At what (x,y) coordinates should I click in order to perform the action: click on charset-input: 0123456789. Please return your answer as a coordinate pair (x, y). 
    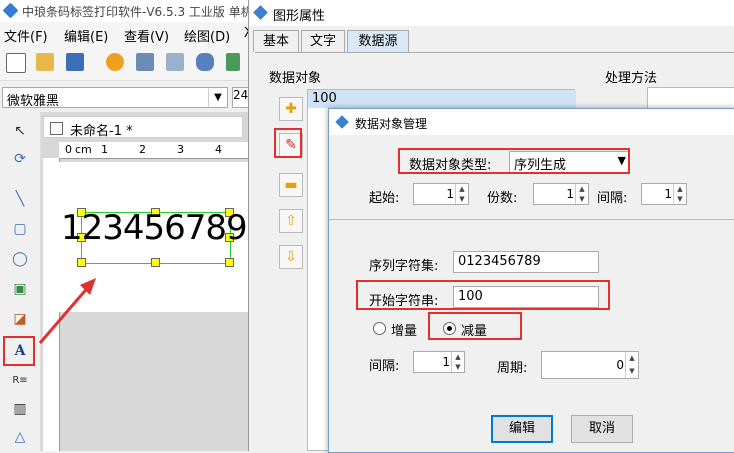
    Looking at the image, I should click on (526, 262).